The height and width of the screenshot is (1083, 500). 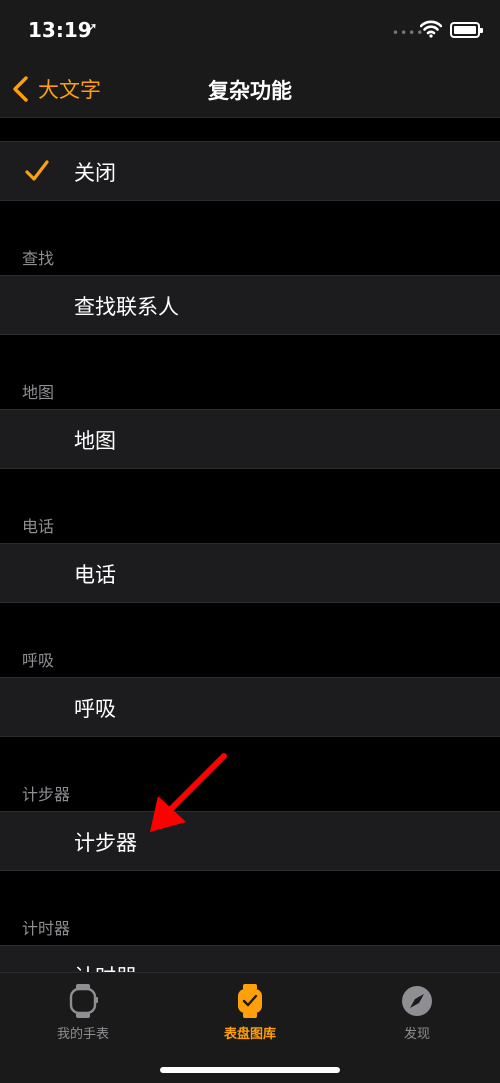 I want to click on checkmark-icon, so click(x=37, y=170).